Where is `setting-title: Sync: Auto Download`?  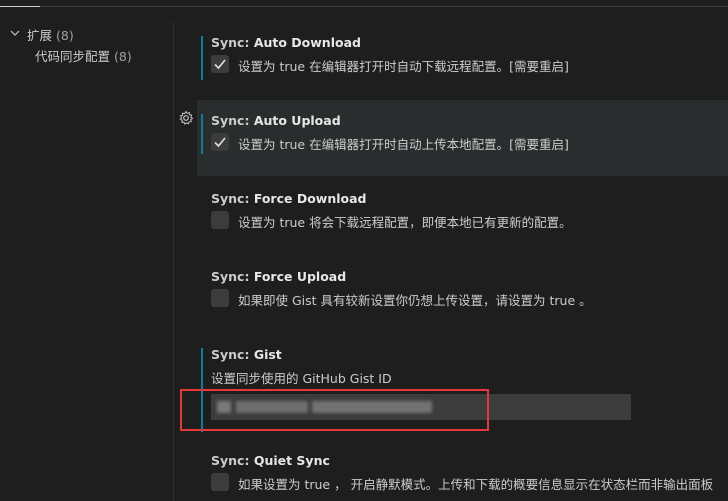 setting-title: Sync: Auto Download is located at coordinates (286, 42).